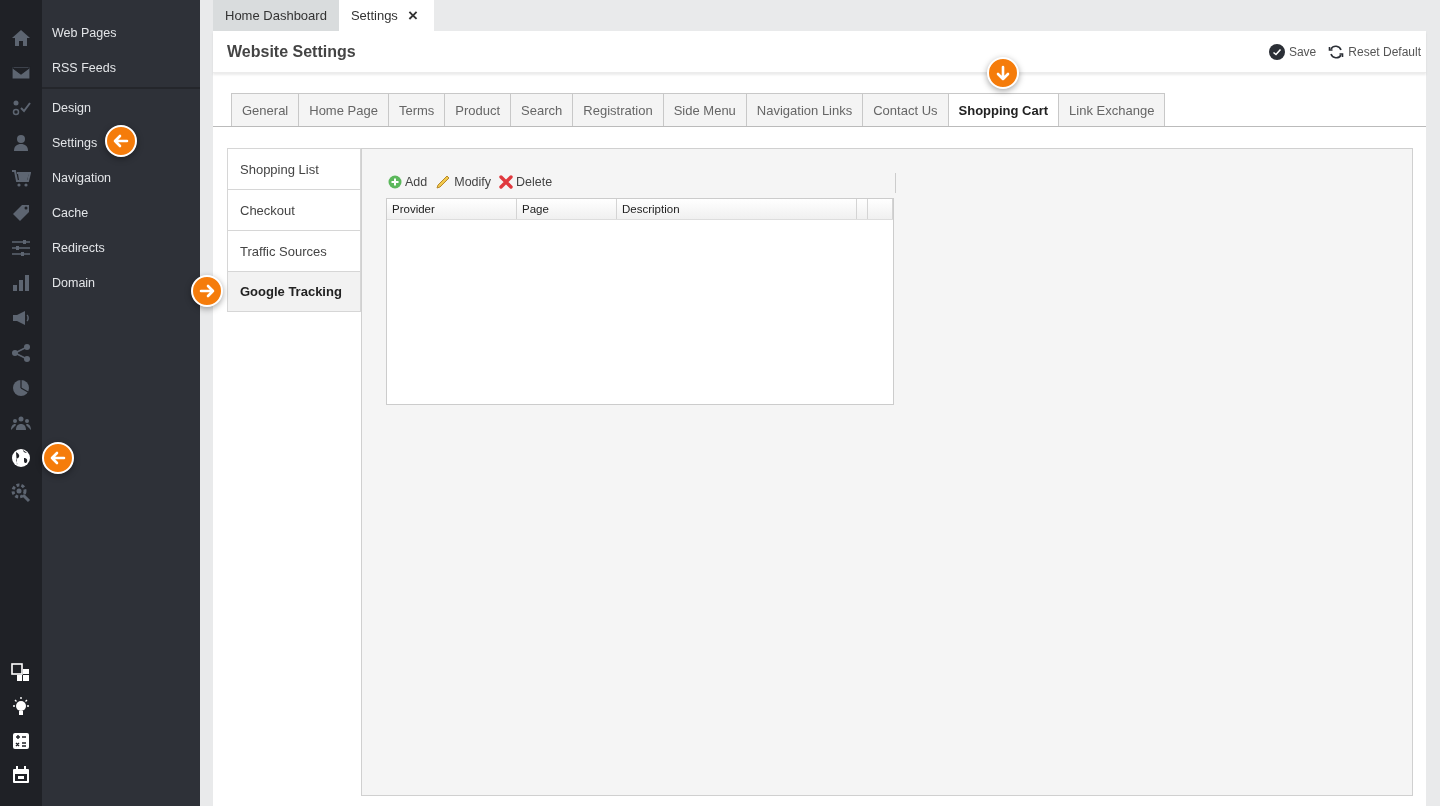 This screenshot has height=806, width=1440. I want to click on section-tab: Navigation Links, so click(804, 109).